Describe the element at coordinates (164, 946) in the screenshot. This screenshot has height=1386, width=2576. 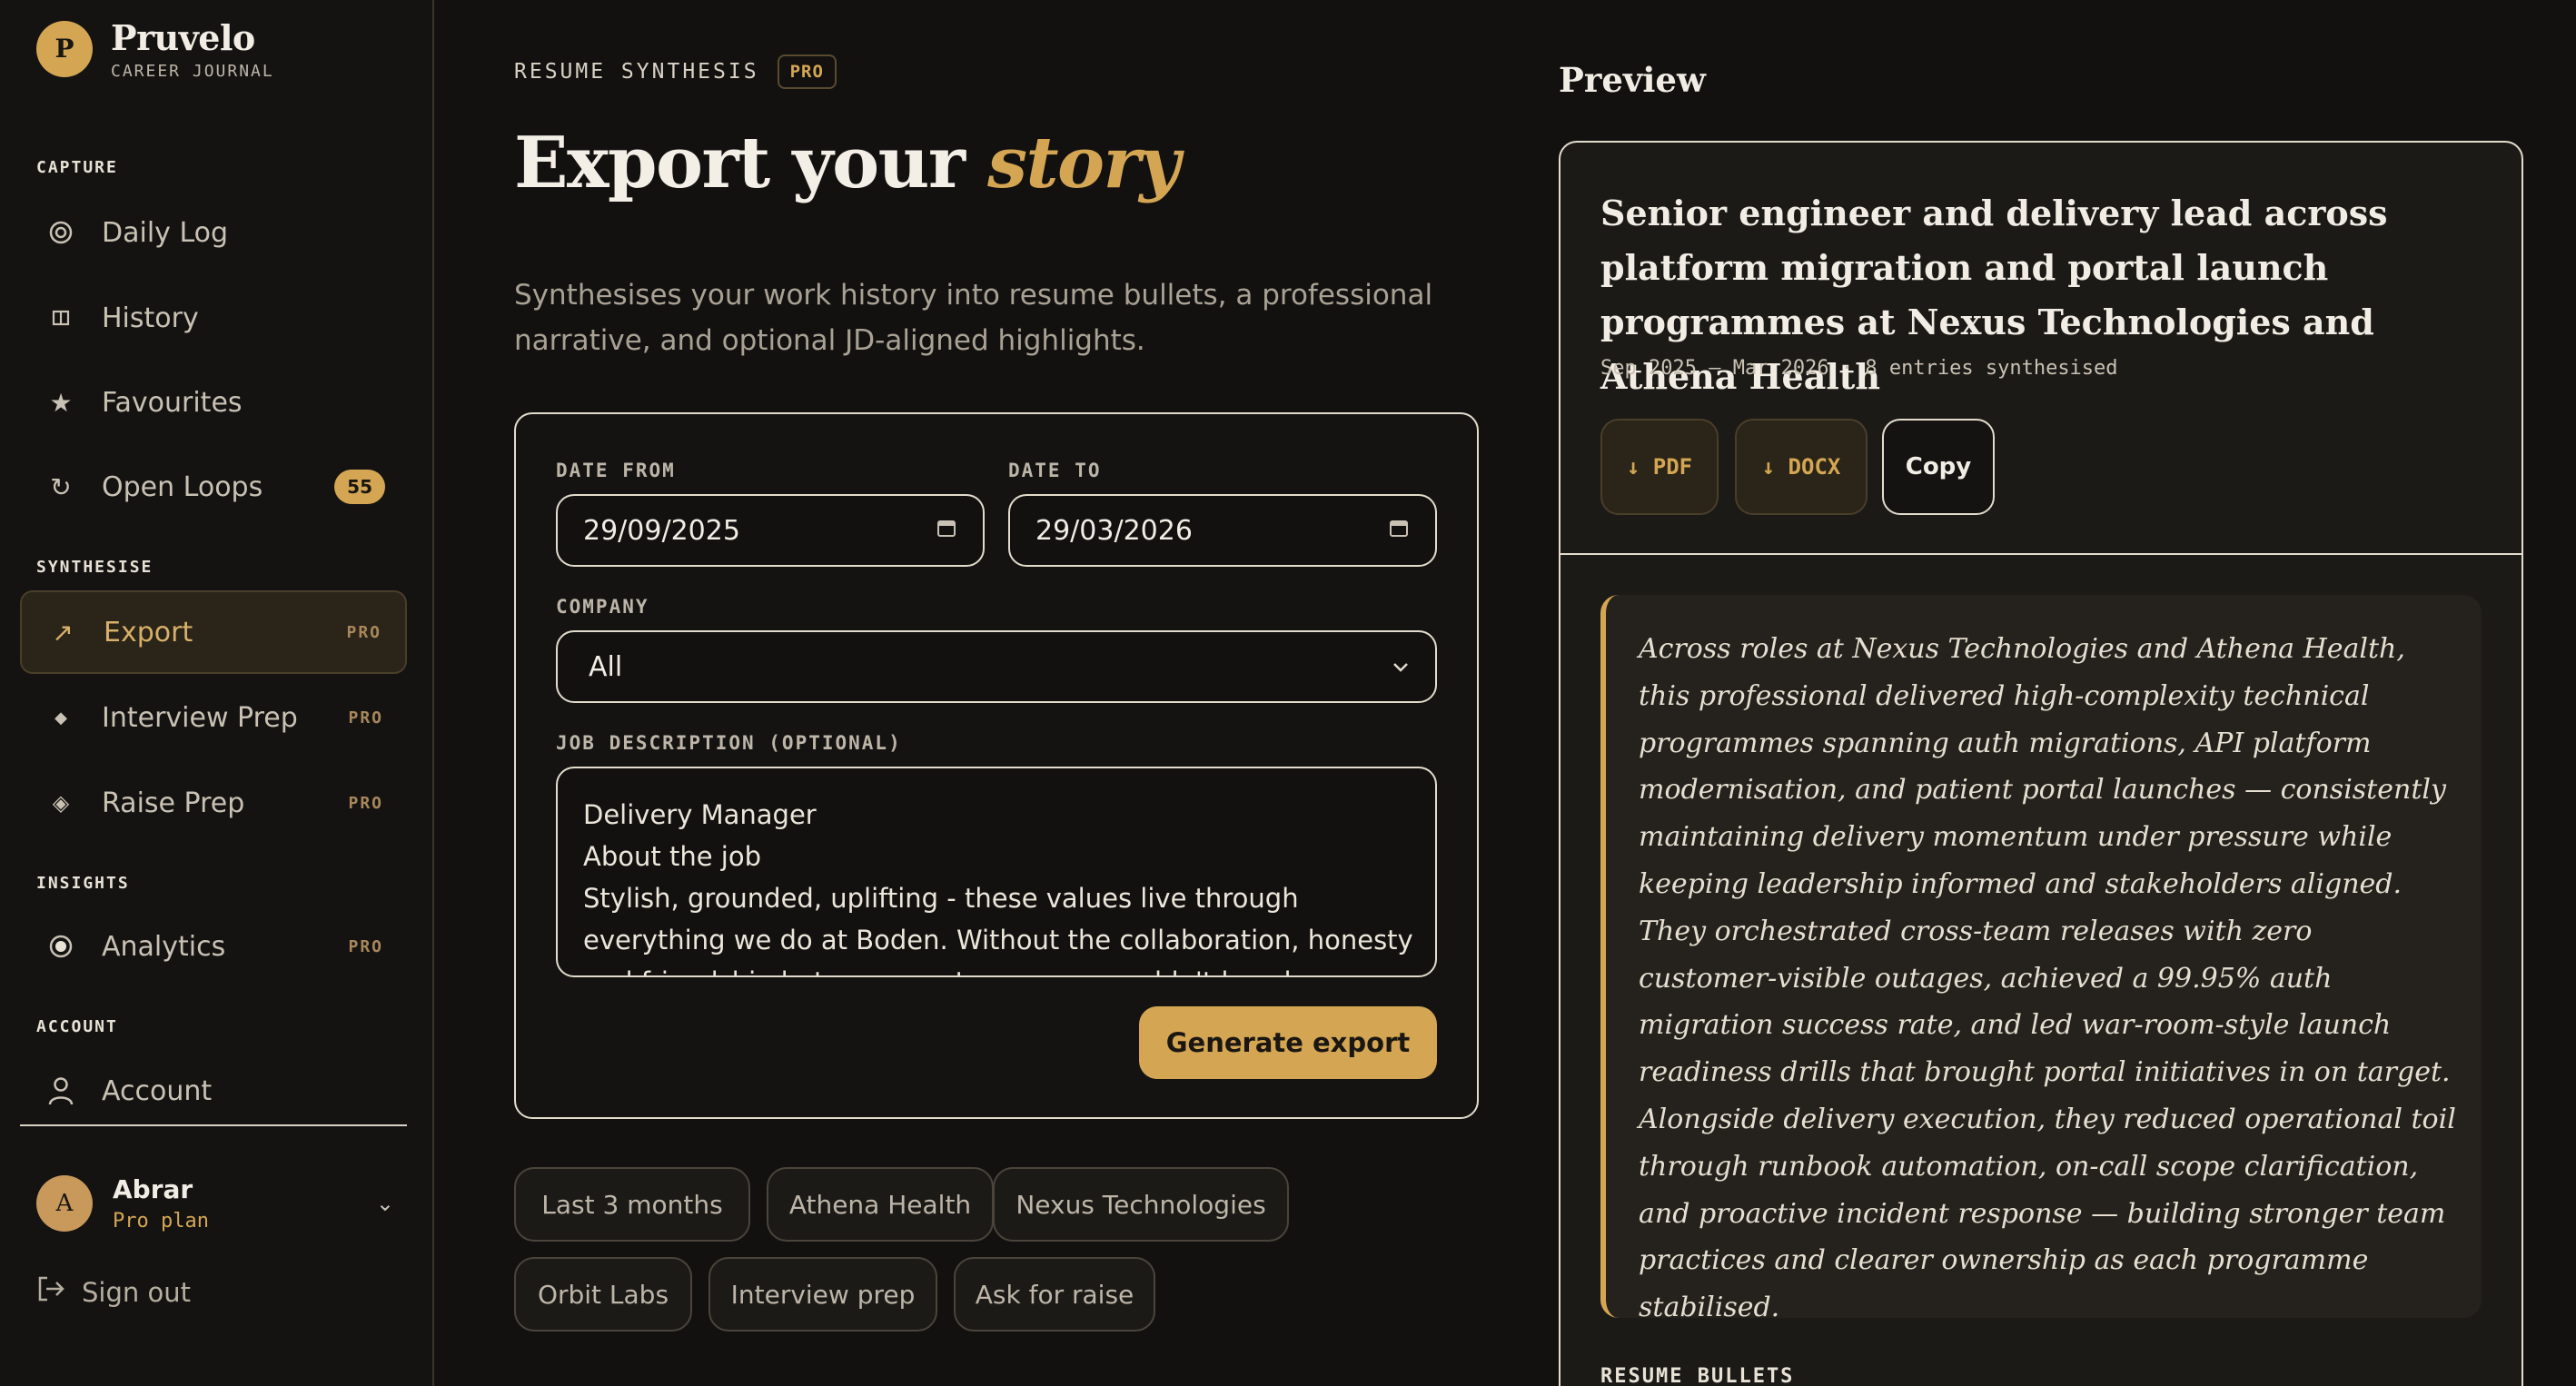
I see `sidebar-item-label: Analytics` at that location.